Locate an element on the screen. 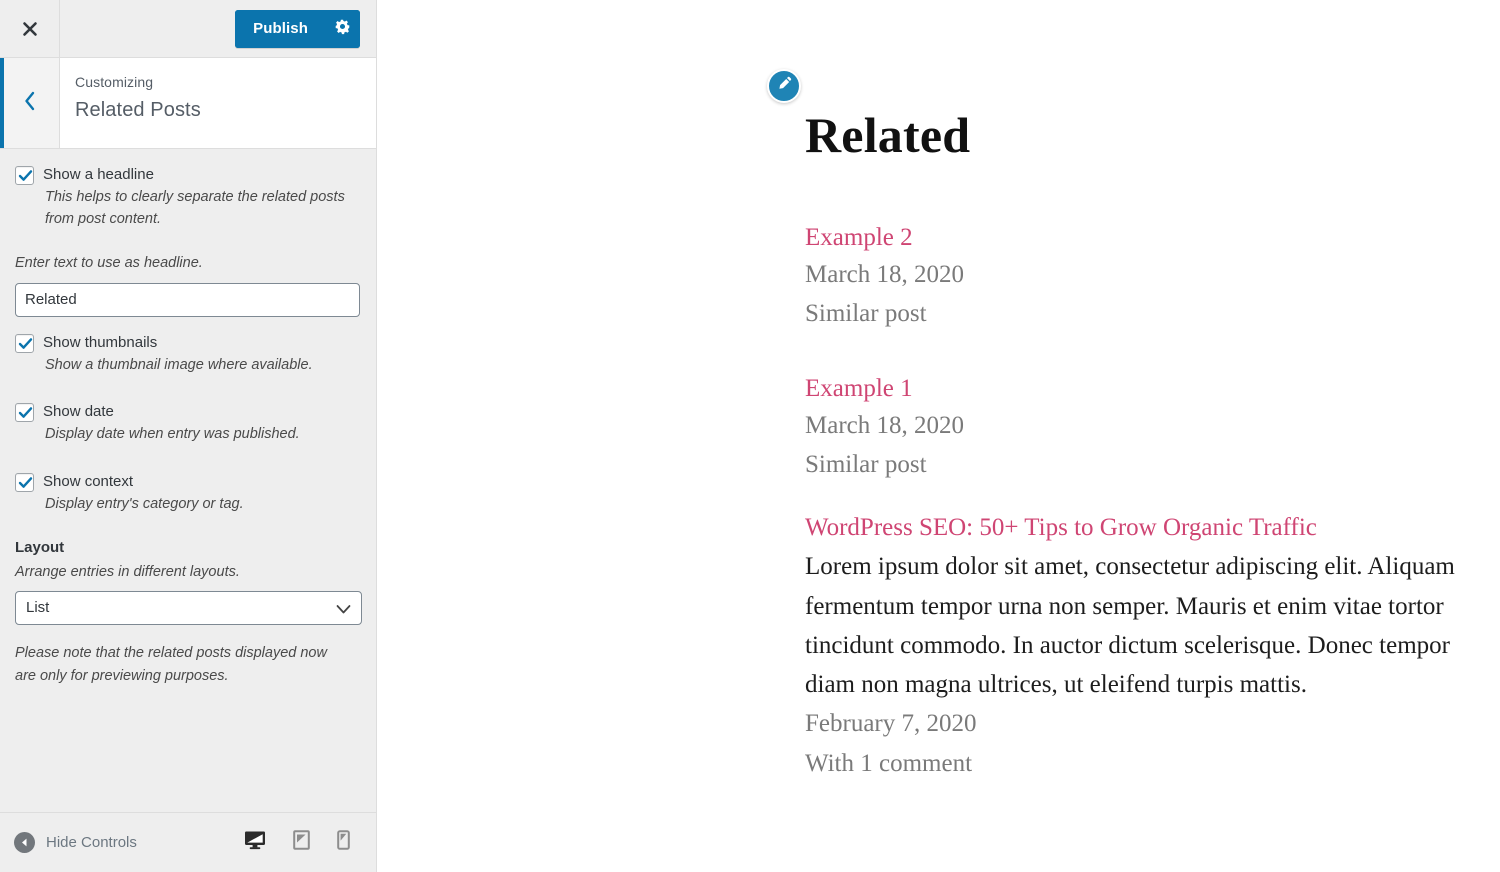  page-title: Related Posts is located at coordinates (138, 110).